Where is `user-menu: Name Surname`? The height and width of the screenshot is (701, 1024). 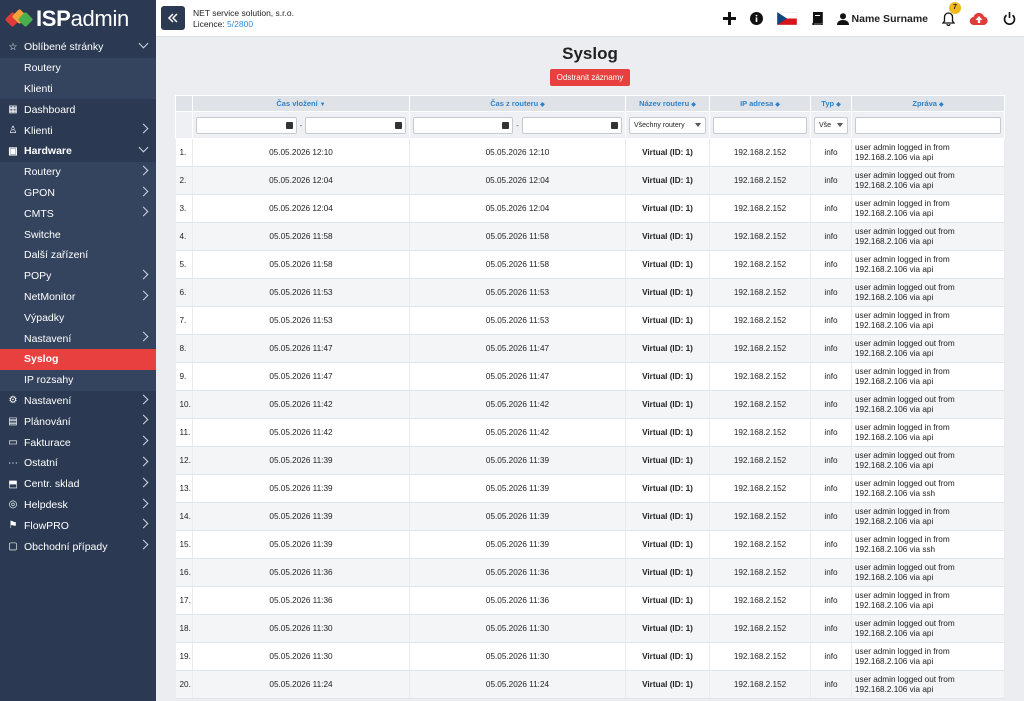
user-menu: Name Surname is located at coordinates (882, 19).